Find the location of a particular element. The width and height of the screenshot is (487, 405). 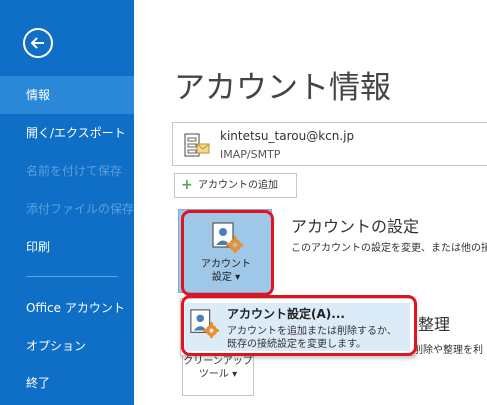

sidebar-item-label: 開く/エクスポート is located at coordinates (76, 133).